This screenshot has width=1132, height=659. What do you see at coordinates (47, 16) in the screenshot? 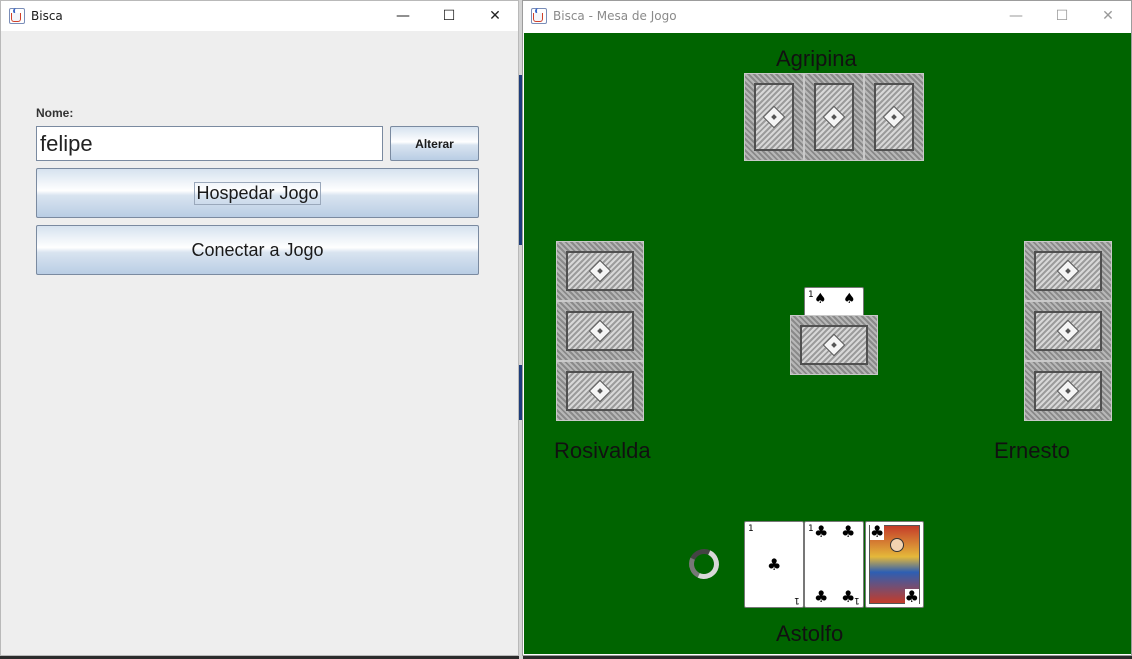
I see `window-title: Bisca` at bounding box center [47, 16].